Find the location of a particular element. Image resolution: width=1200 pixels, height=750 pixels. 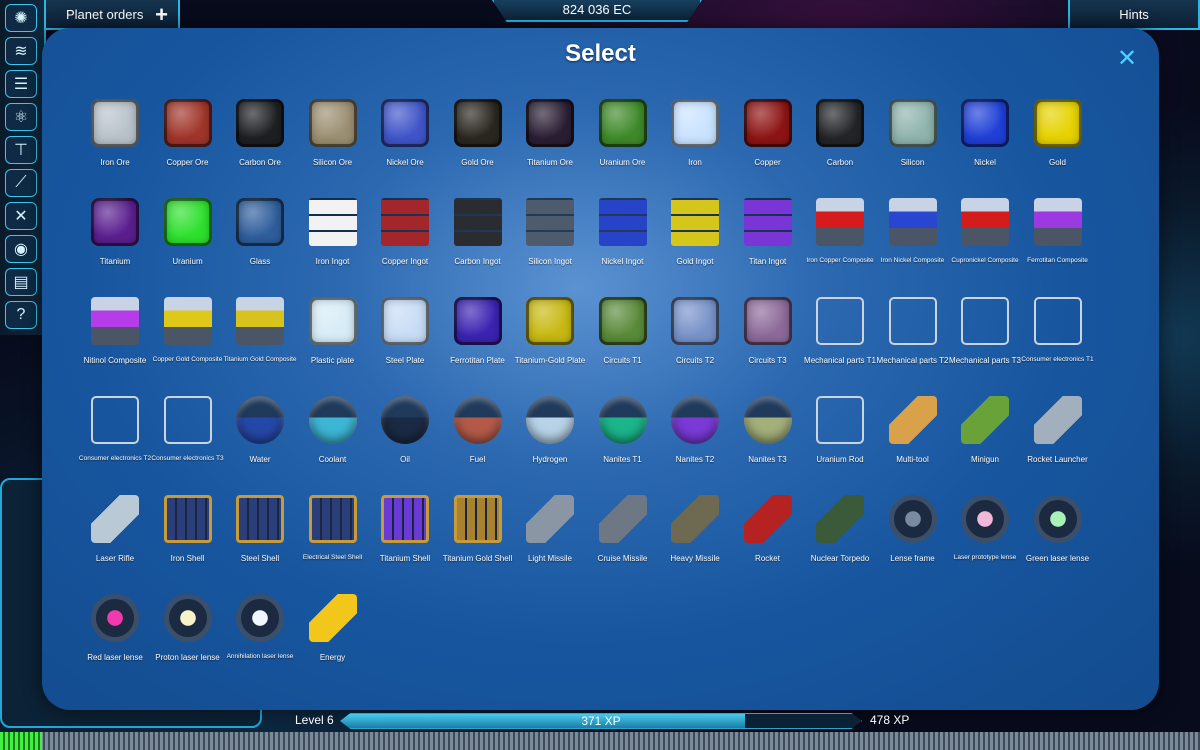

item-rocket-launcher: Rocket Launcher is located at coordinates (1058, 436).